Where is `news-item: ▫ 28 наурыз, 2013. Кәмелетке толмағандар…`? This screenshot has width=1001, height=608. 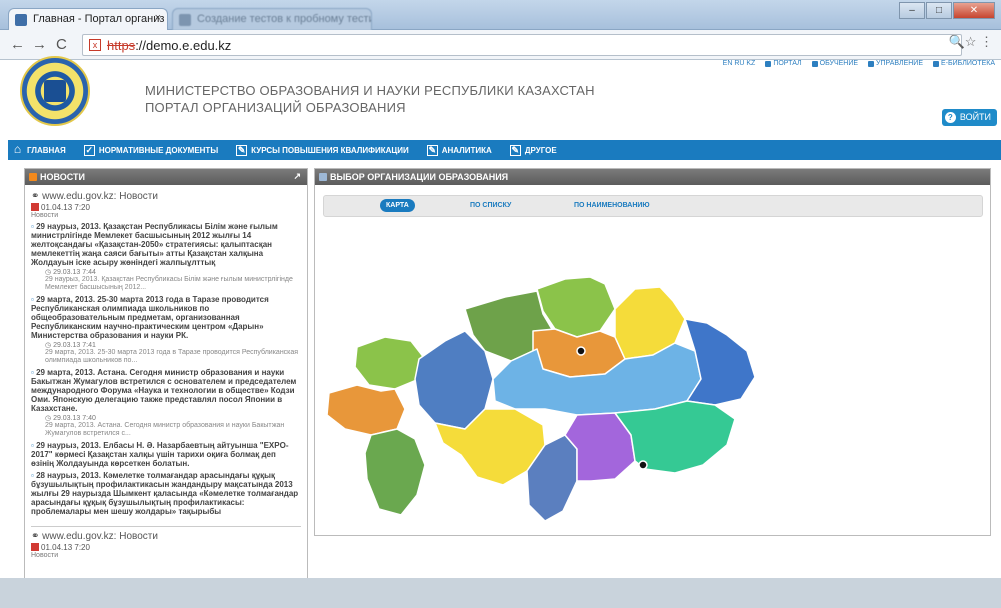 news-item: ▫ 28 наурыз, 2013. Кәмелетке толмағандар… is located at coordinates (166, 493).